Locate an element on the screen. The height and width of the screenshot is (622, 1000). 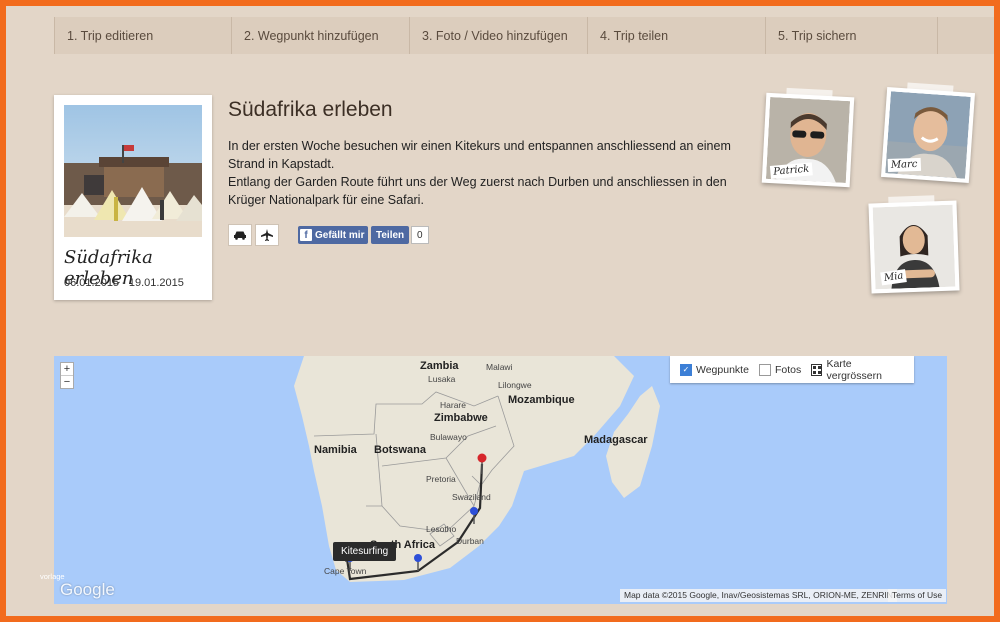
nav-step-add-media: 3. Foto / Video hinzufügen is located at coordinates (499, 35).